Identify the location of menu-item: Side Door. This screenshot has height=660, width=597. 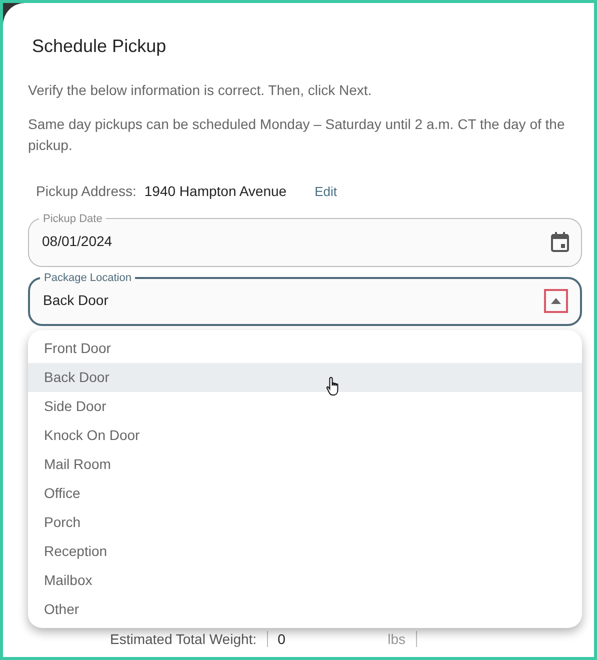
(305, 406).